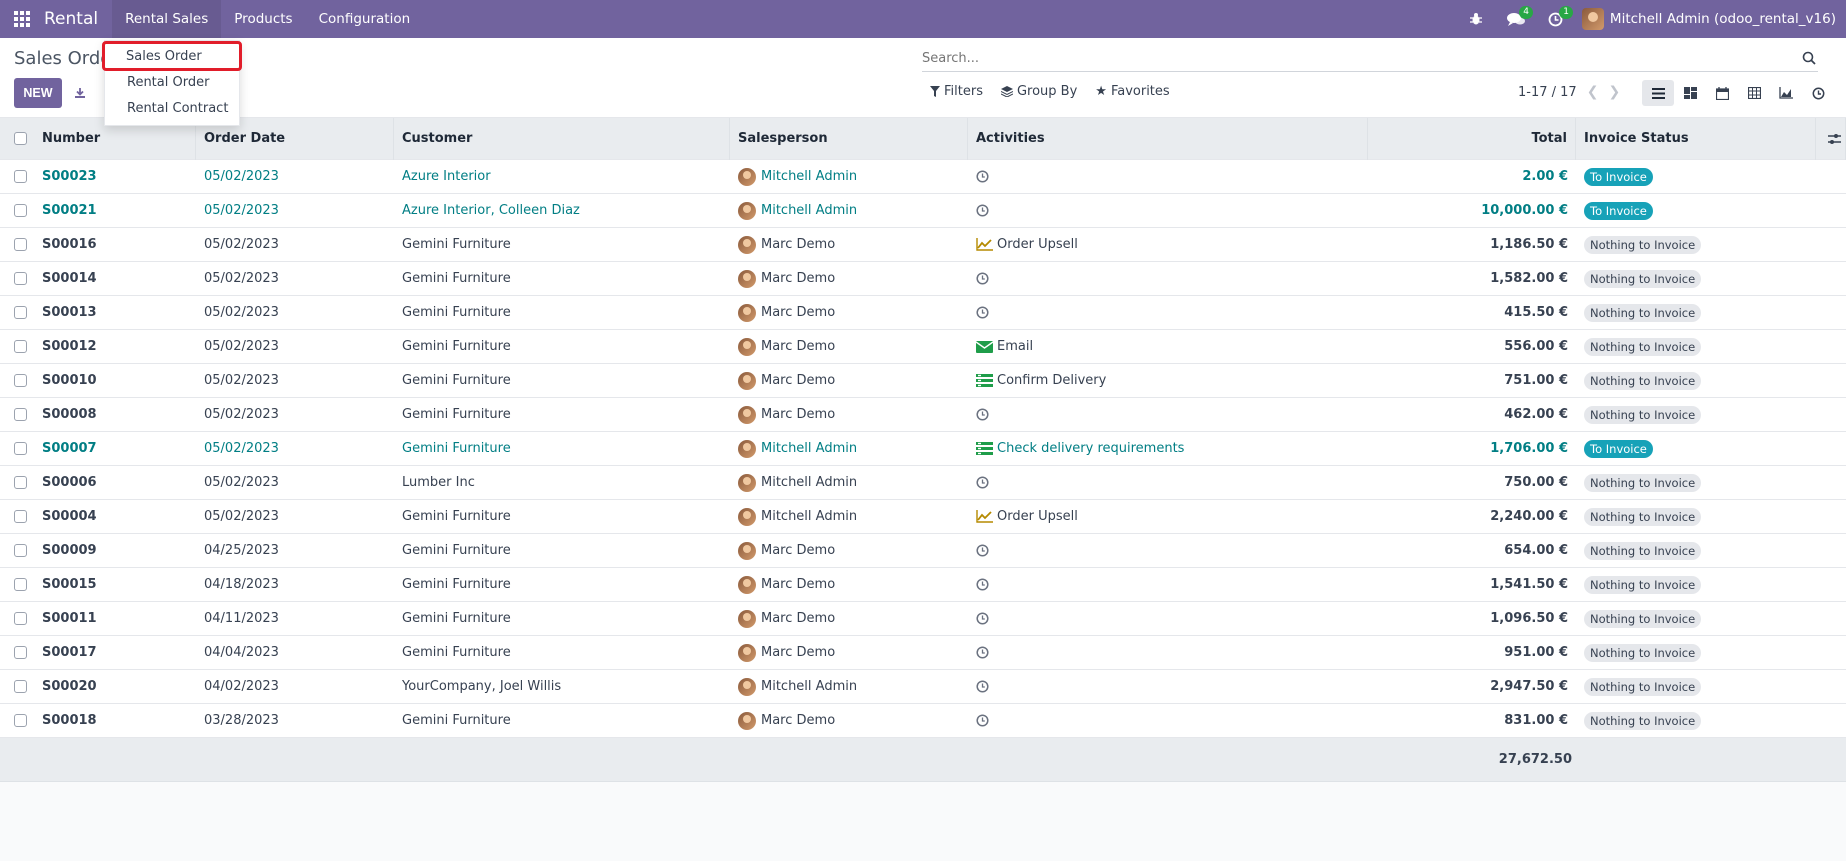 This screenshot has height=861, width=1846. What do you see at coordinates (984, 346) in the screenshot?
I see `email-envelope-icon` at bounding box center [984, 346].